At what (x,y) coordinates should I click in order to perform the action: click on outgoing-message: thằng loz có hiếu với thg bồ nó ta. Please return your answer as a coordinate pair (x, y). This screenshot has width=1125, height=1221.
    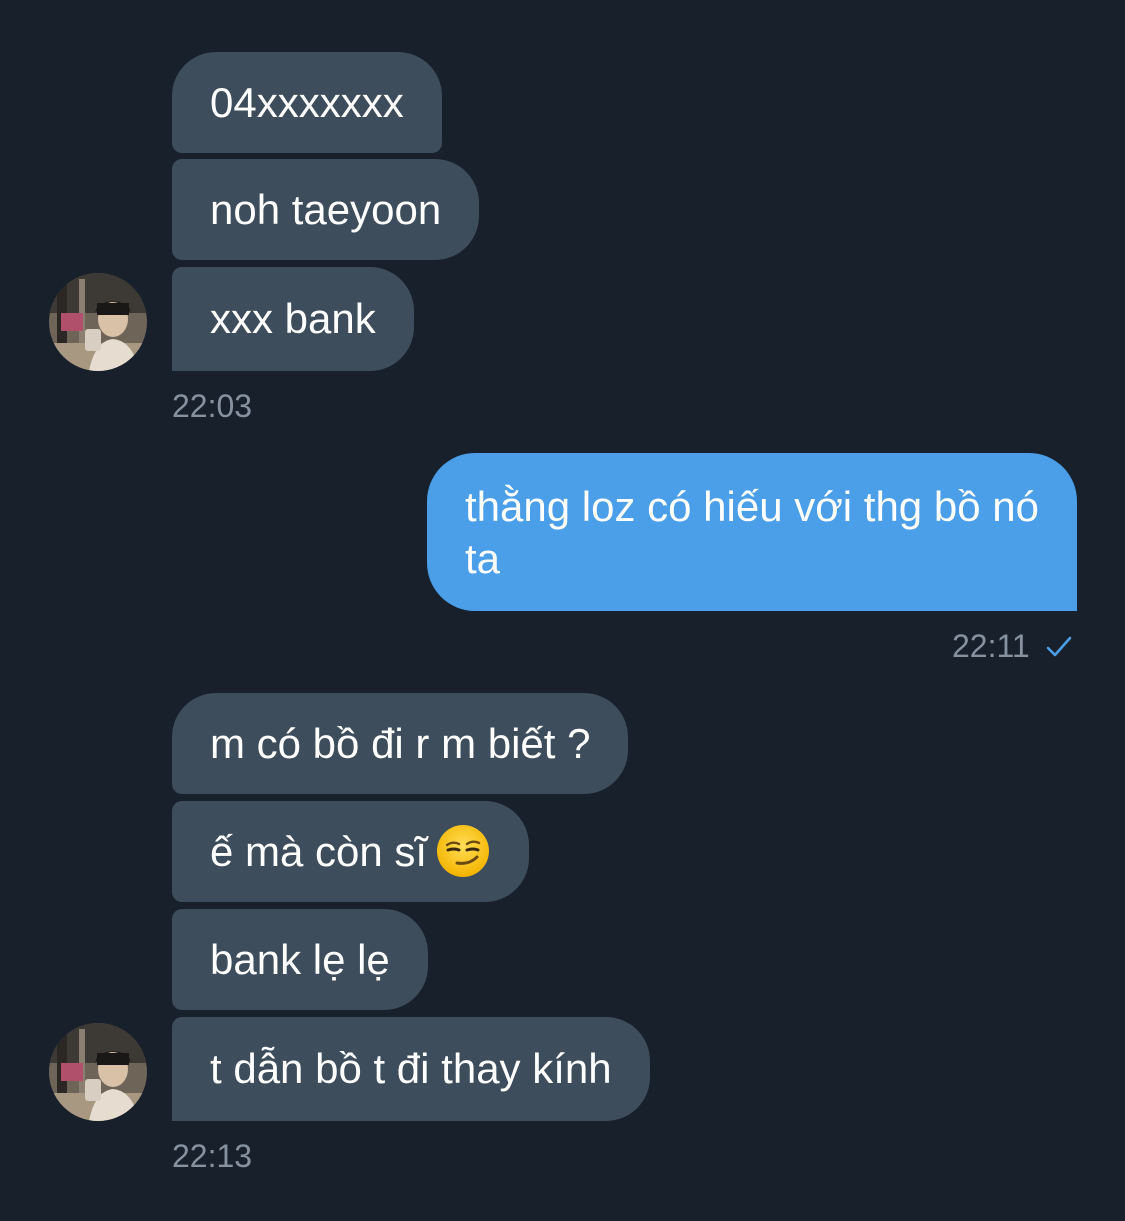
    Looking at the image, I should click on (752, 532).